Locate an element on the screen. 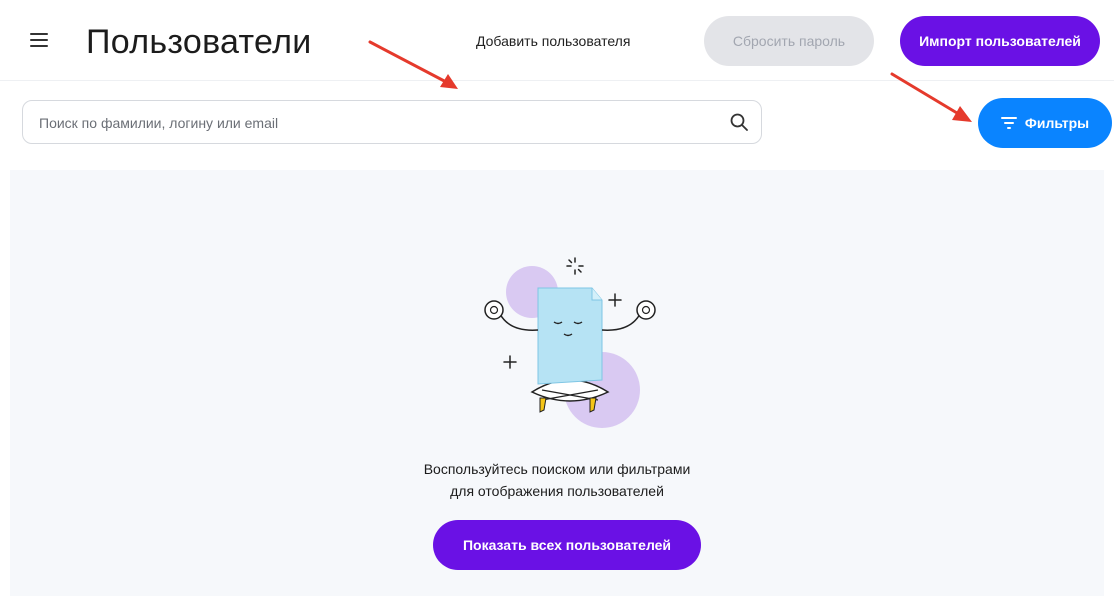  search-box is located at coordinates (392, 122).